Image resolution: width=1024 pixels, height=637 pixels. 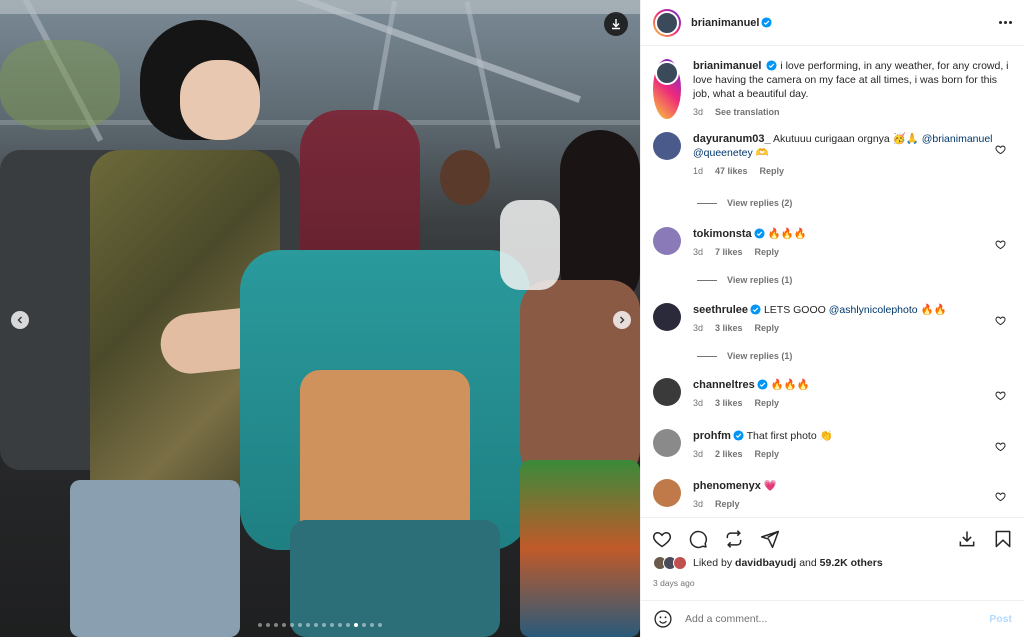 What do you see at coordinates (622, 320) in the screenshot?
I see `next-photo-button` at bounding box center [622, 320].